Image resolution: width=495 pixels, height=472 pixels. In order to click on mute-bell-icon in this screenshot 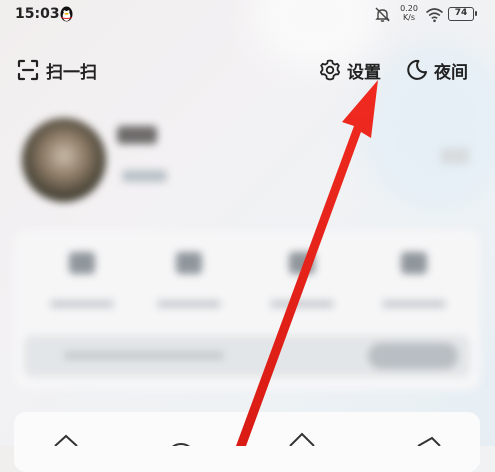, I will do `click(382, 14)`.